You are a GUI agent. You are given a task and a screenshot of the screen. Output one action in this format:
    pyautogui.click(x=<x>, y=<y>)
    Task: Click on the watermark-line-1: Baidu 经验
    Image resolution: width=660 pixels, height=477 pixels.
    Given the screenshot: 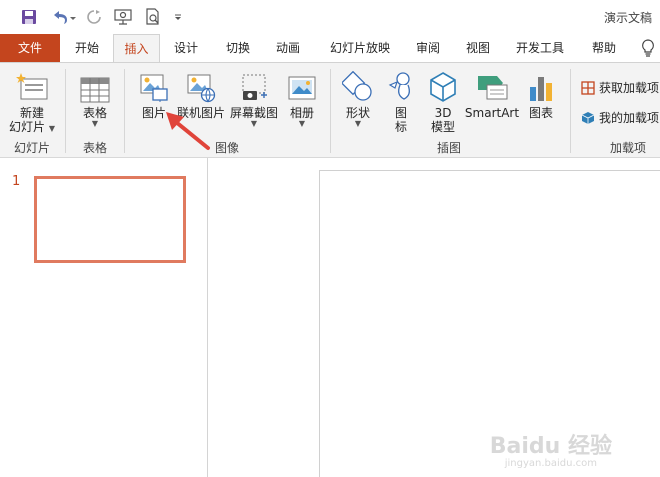 What is the action you would take?
    pyautogui.click(x=550, y=446)
    